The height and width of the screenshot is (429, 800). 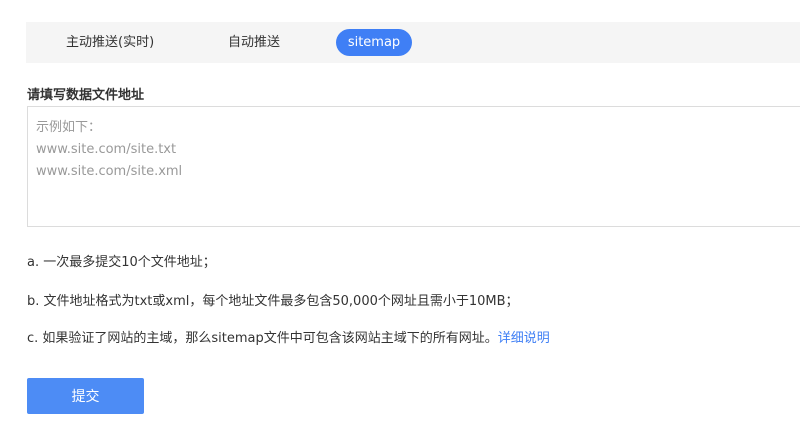 I want to click on details-link: 详细说明, so click(x=524, y=338).